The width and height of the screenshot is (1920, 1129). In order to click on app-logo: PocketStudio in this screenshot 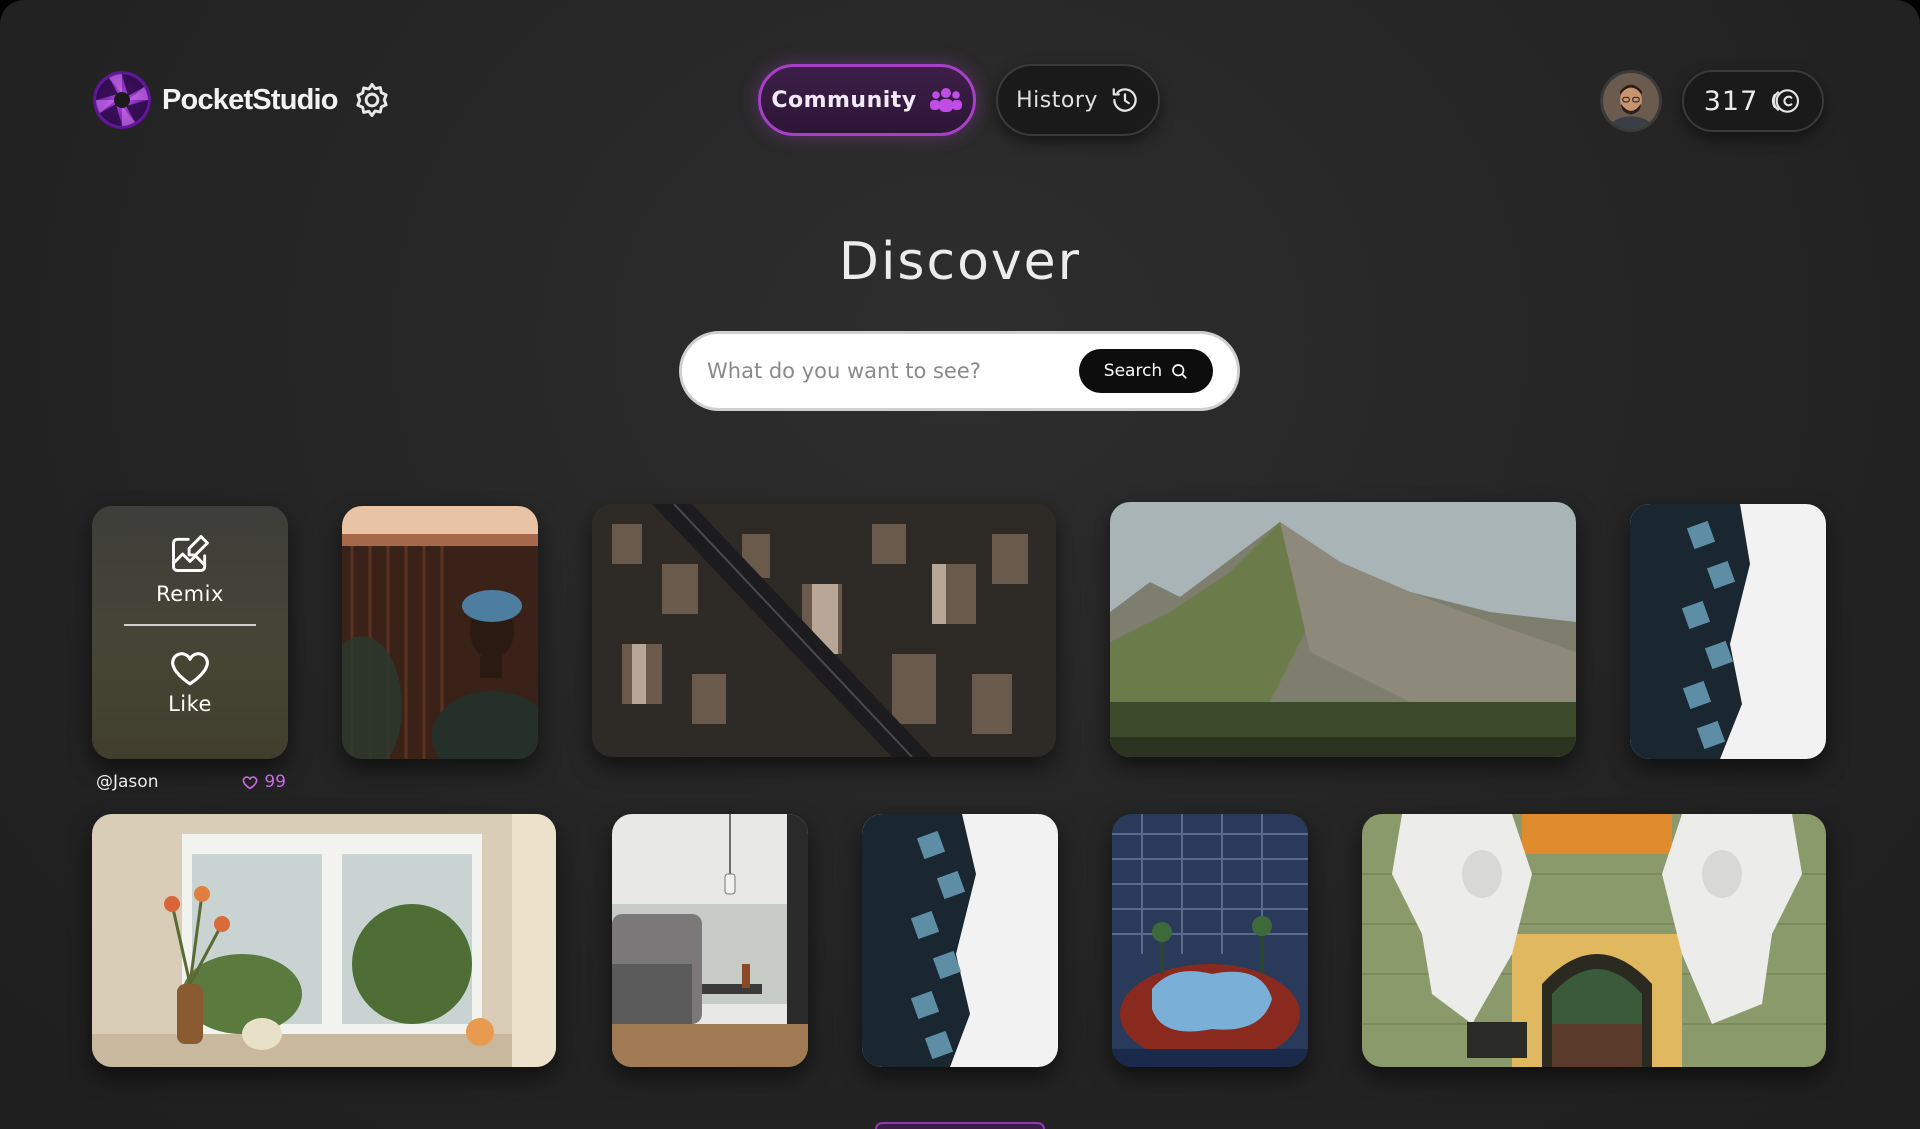, I will do `click(215, 100)`.